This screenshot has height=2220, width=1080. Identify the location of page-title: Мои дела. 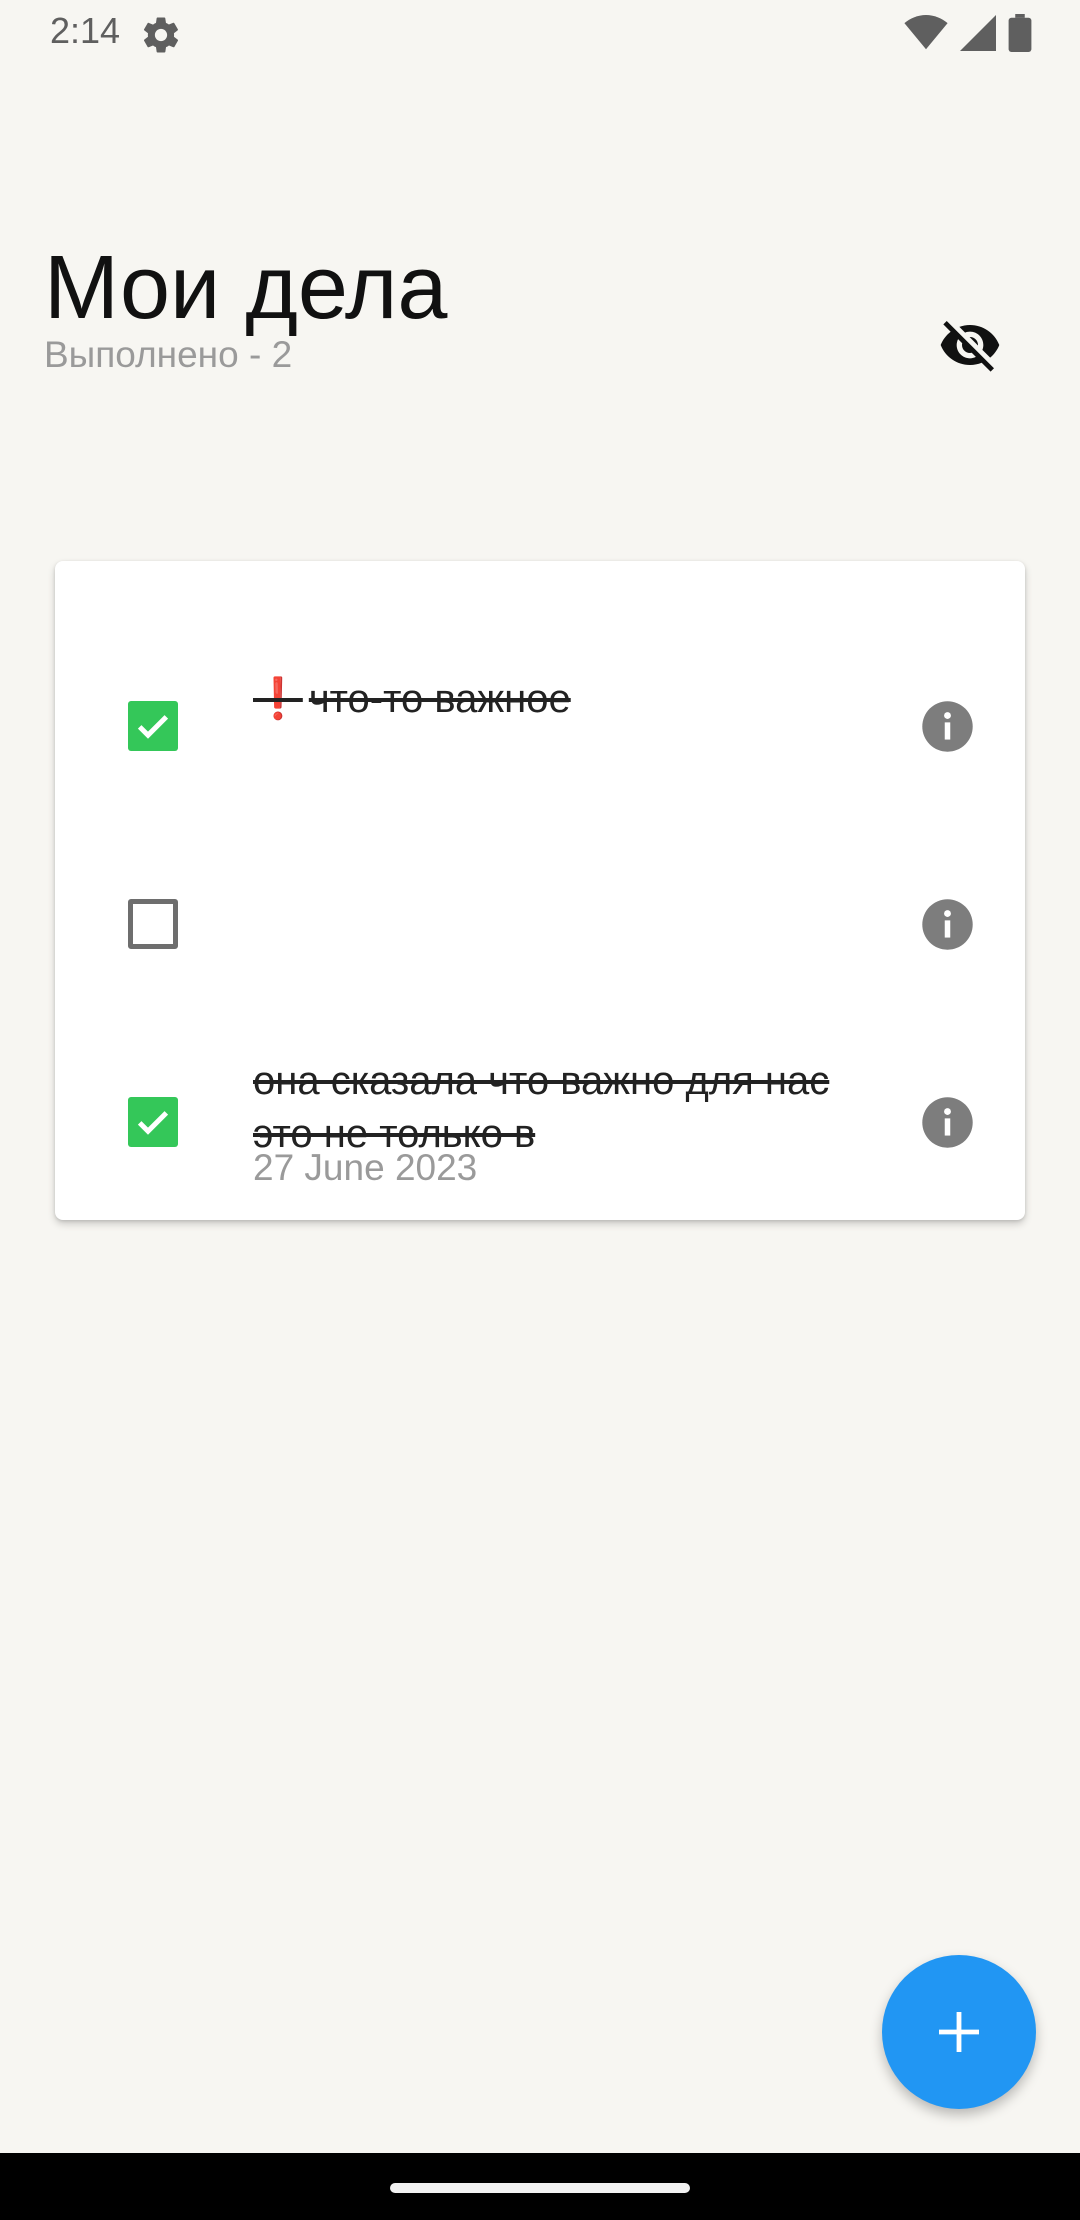
(246, 288).